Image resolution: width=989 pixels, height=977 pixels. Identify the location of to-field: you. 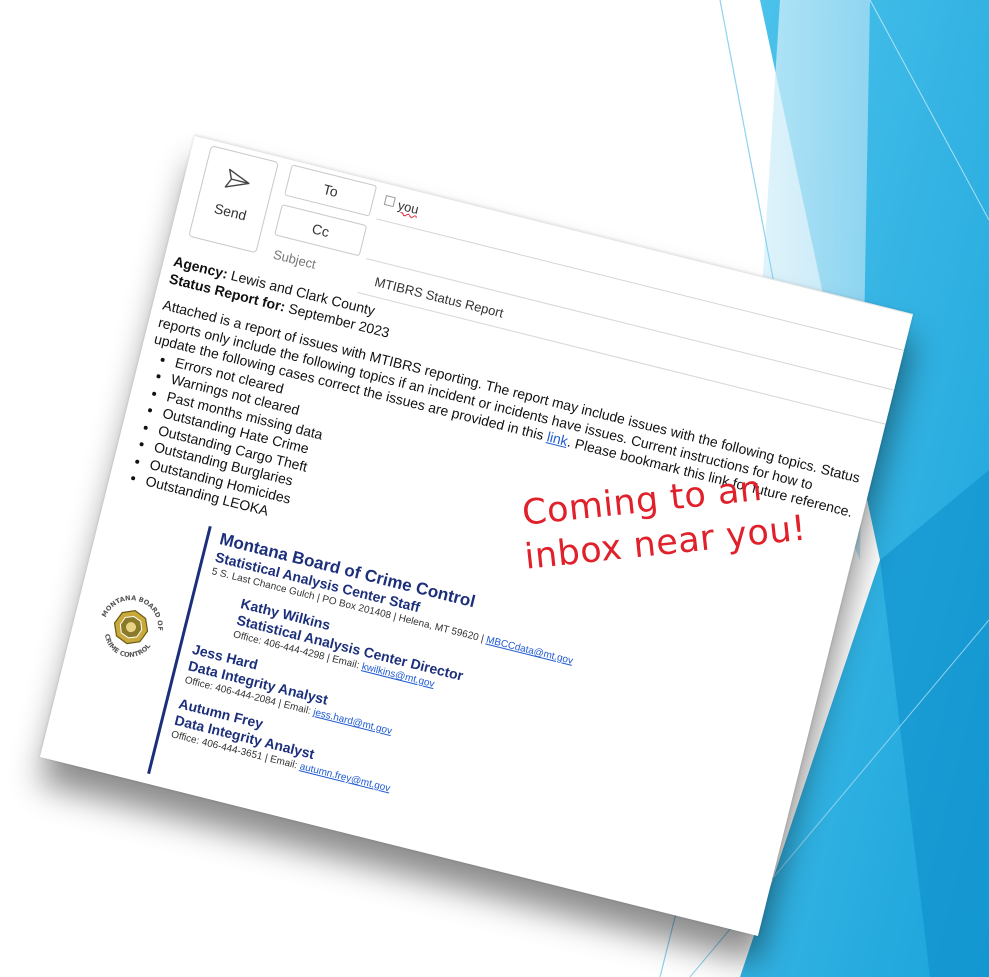
(401, 205).